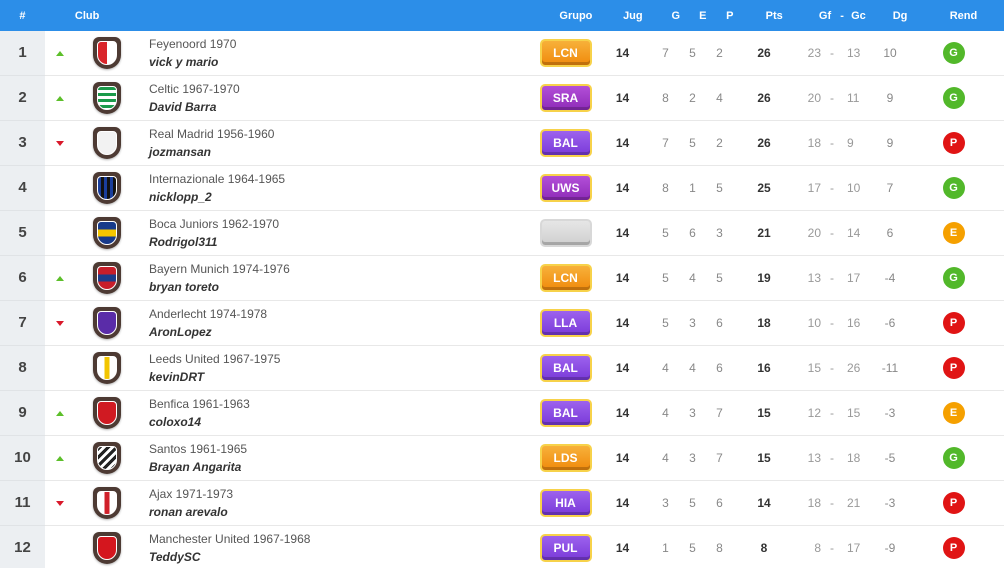  I want to click on club-cell: Leeds United 1967-1975 kevinDRT, so click(338, 368).